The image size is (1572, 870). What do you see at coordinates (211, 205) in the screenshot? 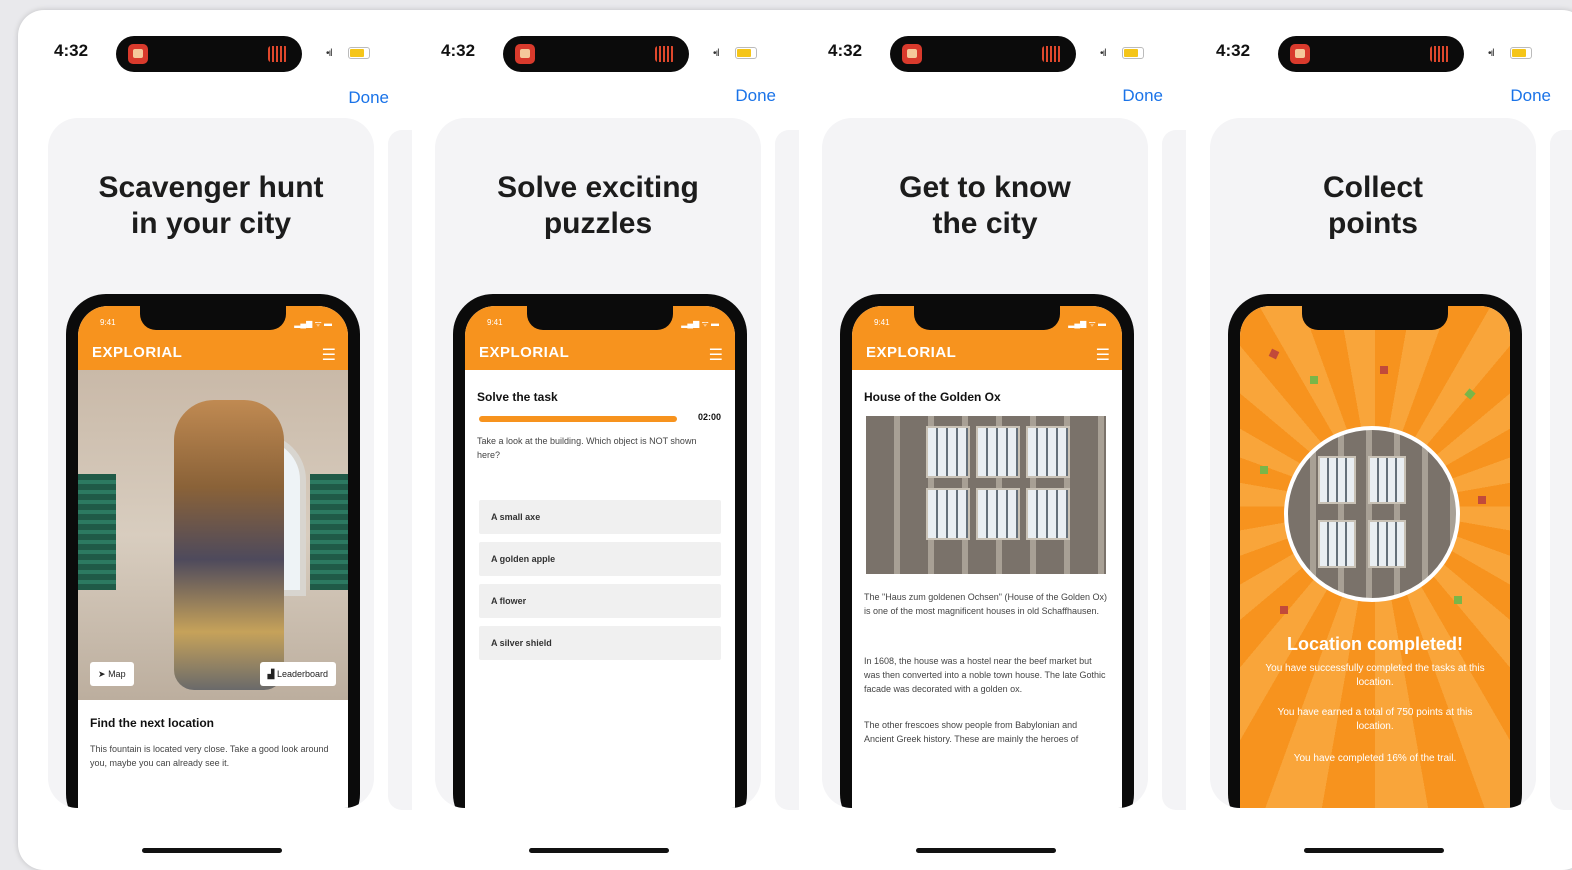
I see `headline: Scavenger hunt in your city` at bounding box center [211, 205].